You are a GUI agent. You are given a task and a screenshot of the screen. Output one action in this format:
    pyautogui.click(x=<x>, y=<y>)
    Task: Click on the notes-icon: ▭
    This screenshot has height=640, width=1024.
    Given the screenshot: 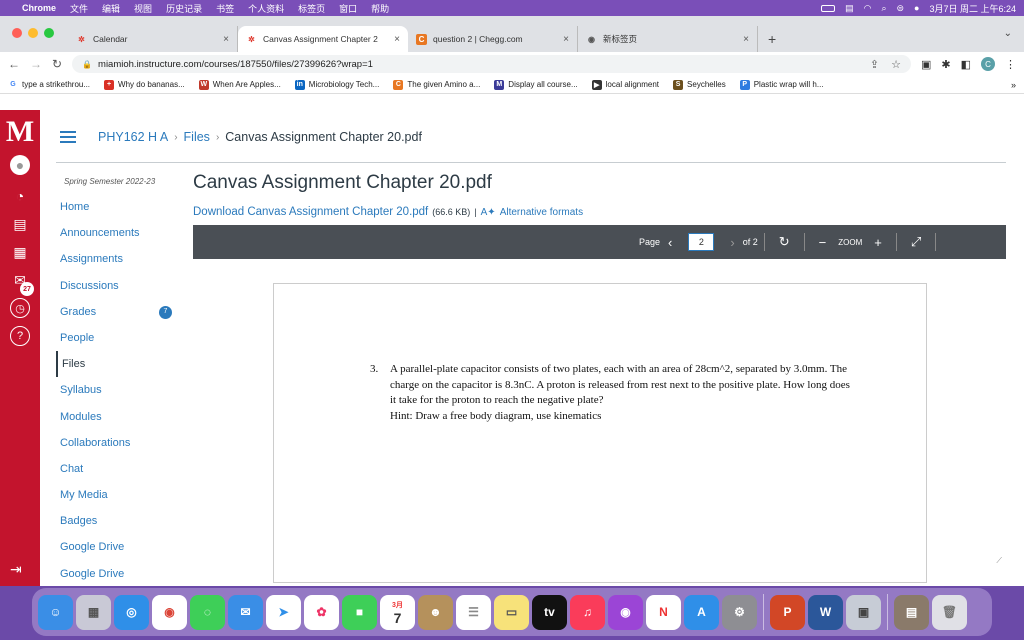 What is the action you would take?
    pyautogui.click(x=511, y=612)
    